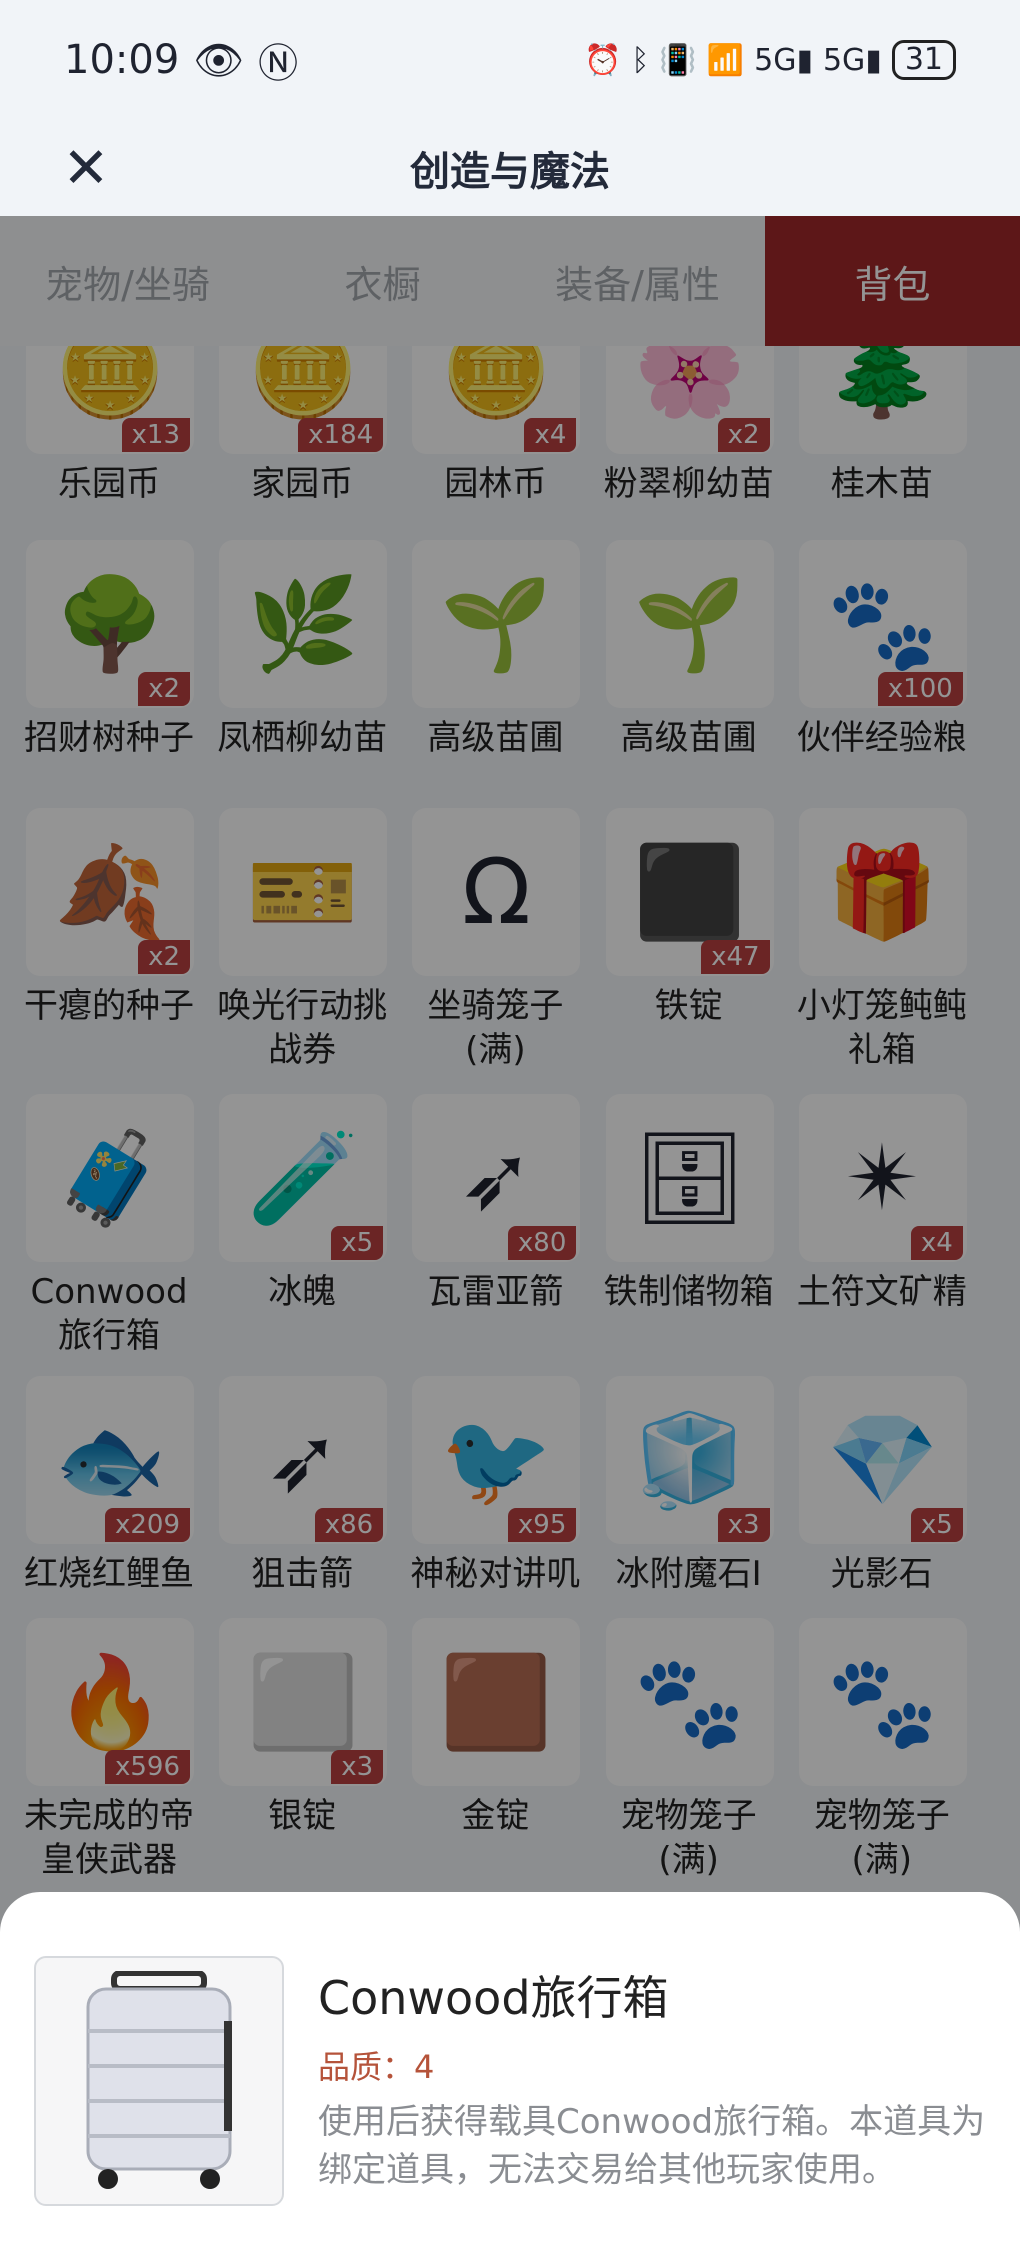  I want to click on potion-icon: 🧪 x5, so click(303, 1178).